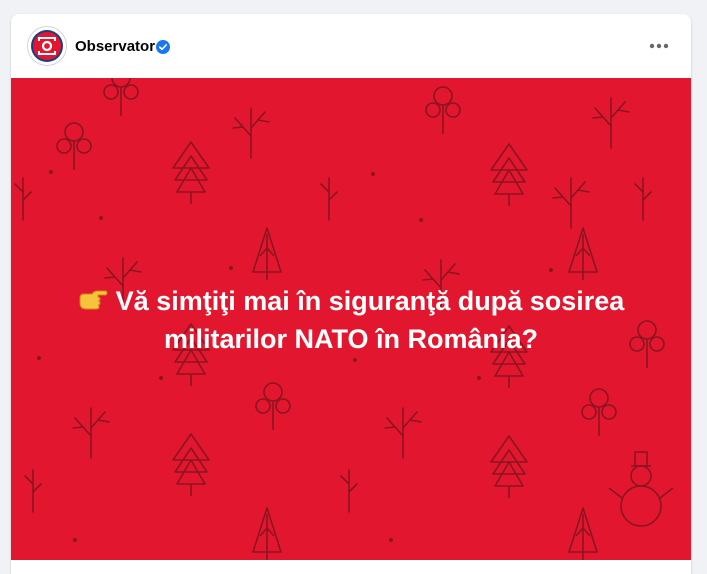 This screenshot has height=574, width=707. Describe the element at coordinates (351, 46) in the screenshot. I see `post-header: Observator` at that location.